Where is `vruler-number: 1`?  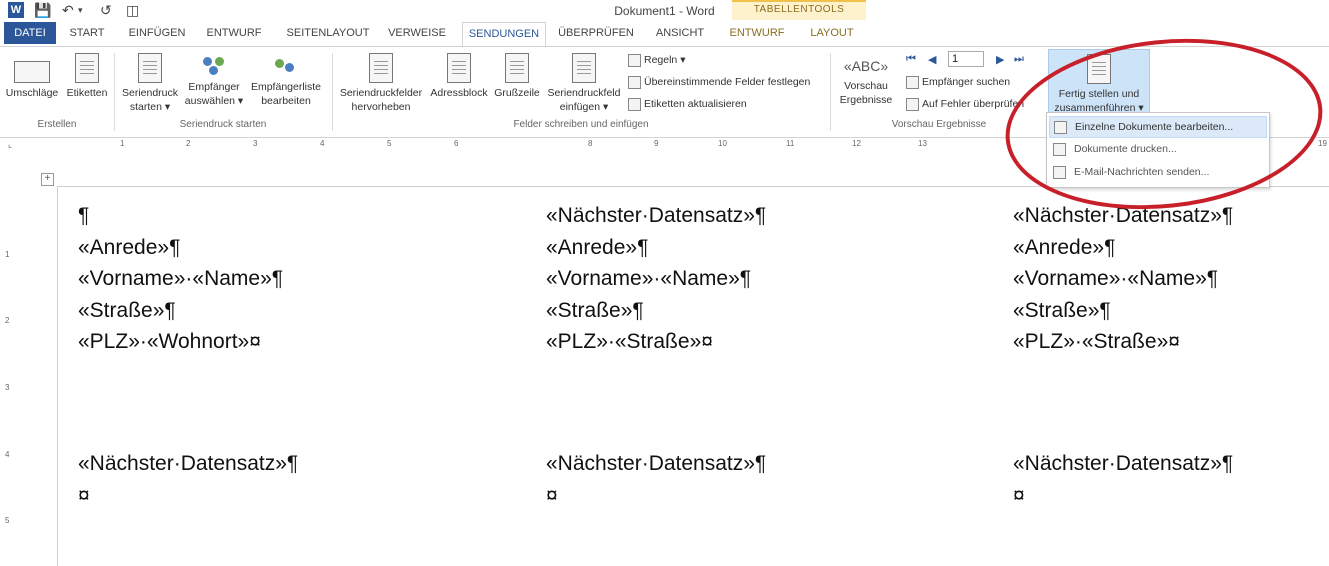 vruler-number: 1 is located at coordinates (7, 254).